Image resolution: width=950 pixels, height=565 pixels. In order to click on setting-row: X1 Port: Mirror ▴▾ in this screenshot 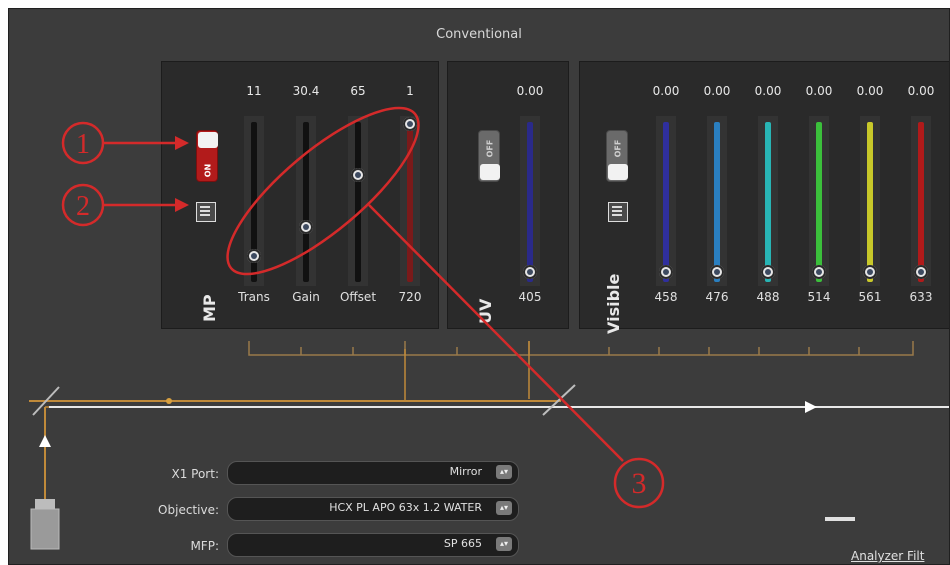, I will do `click(319, 474)`.